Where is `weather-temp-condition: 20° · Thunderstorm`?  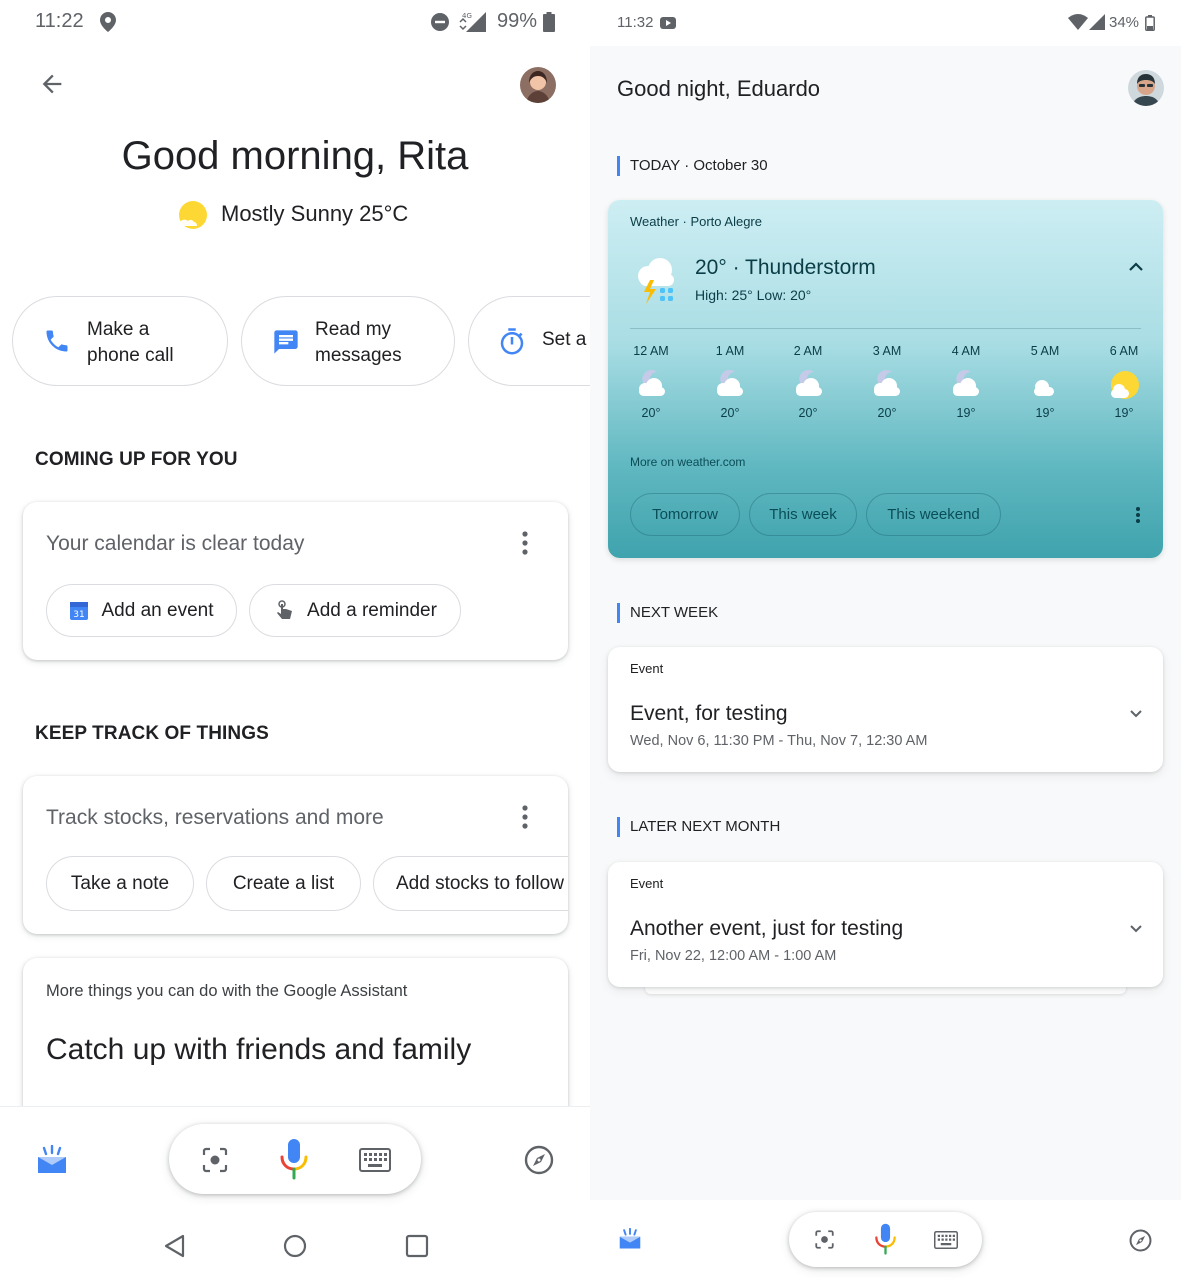
weather-temp-condition: 20° · Thunderstorm is located at coordinates (785, 267).